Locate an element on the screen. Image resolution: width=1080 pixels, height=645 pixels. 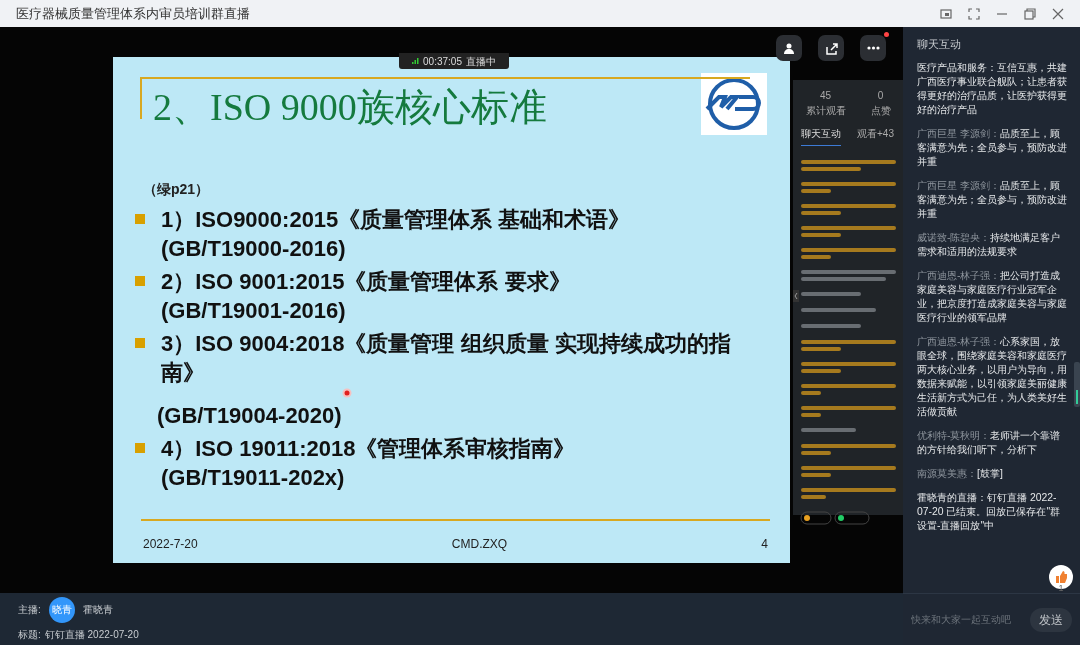
live-timer: 00:37:05 is located at coordinates (442, 61).